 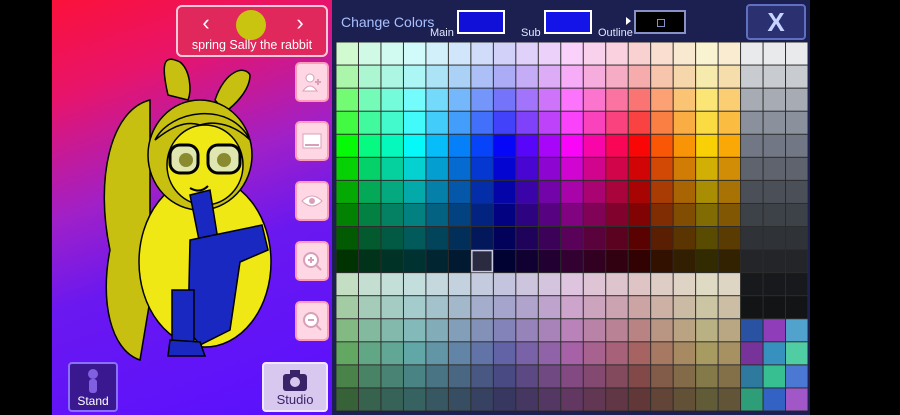 What do you see at coordinates (312, 321) in the screenshot?
I see `zoom-out-button` at bounding box center [312, 321].